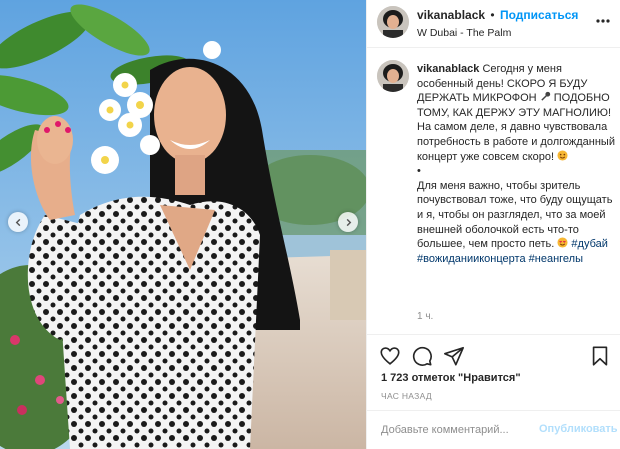  What do you see at coordinates (406, 396) in the screenshot?
I see `post-date-label: ЧАС НАЗАД` at bounding box center [406, 396].